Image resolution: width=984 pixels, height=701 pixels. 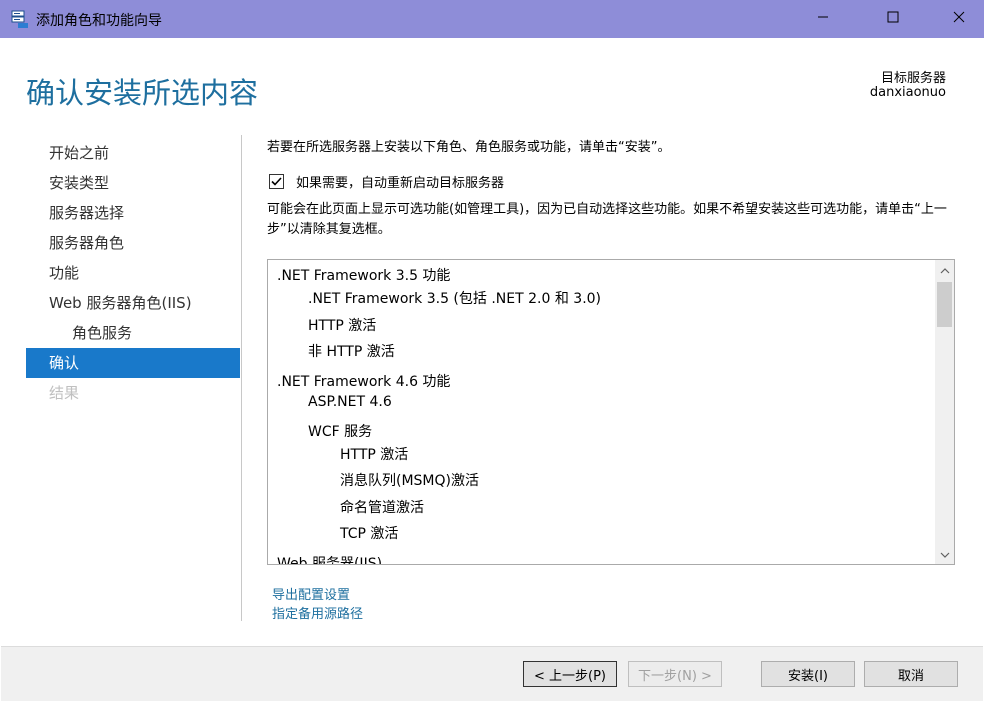 What do you see at coordinates (364, 276) in the screenshot?
I see `list-item: .NET Framework 3.5 功能` at bounding box center [364, 276].